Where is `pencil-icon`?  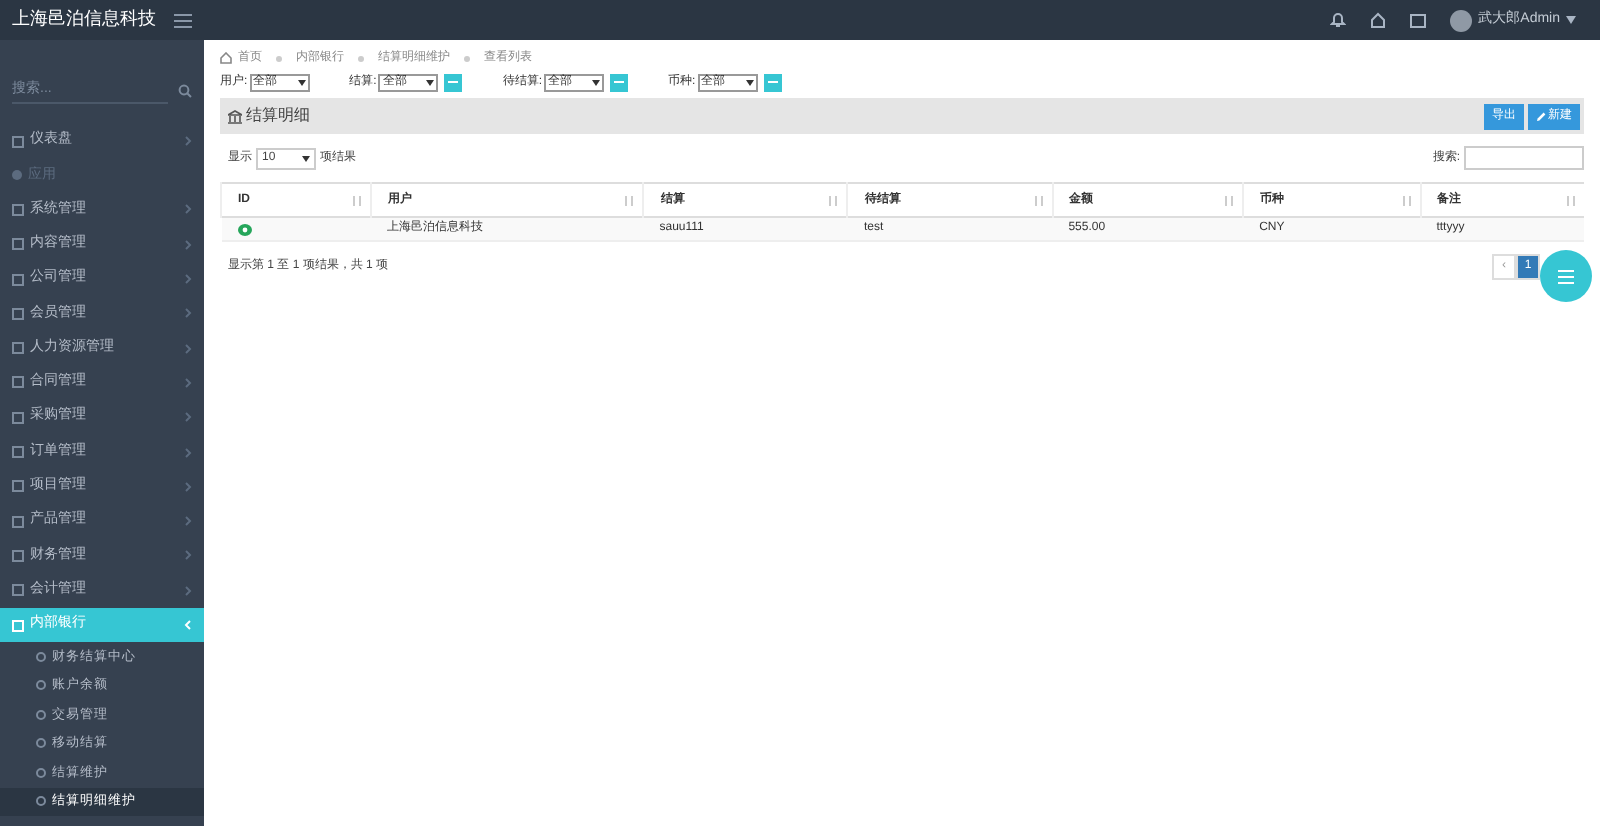 pencil-icon is located at coordinates (1541, 116).